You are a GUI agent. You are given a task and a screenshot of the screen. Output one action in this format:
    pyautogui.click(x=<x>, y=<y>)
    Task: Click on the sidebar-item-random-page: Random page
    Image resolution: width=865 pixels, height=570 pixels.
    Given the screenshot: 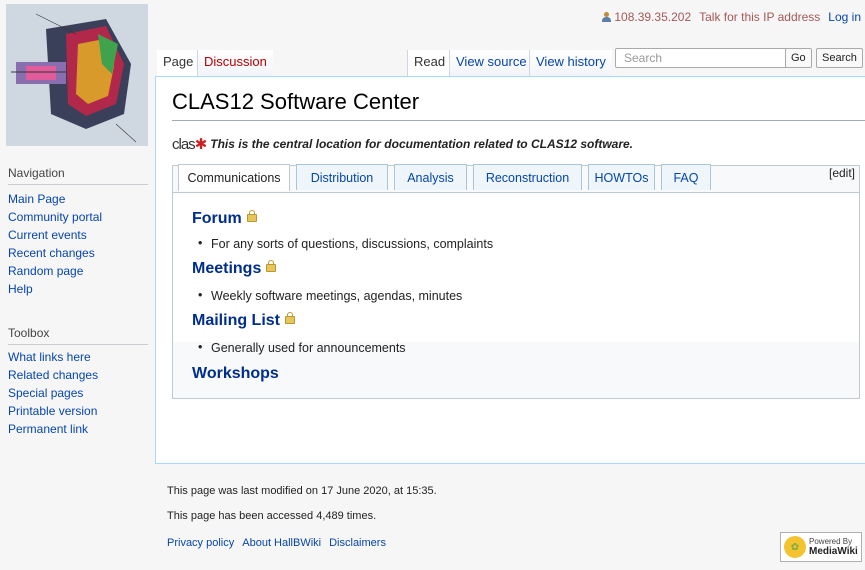 What is the action you would take?
    pyautogui.click(x=45, y=271)
    